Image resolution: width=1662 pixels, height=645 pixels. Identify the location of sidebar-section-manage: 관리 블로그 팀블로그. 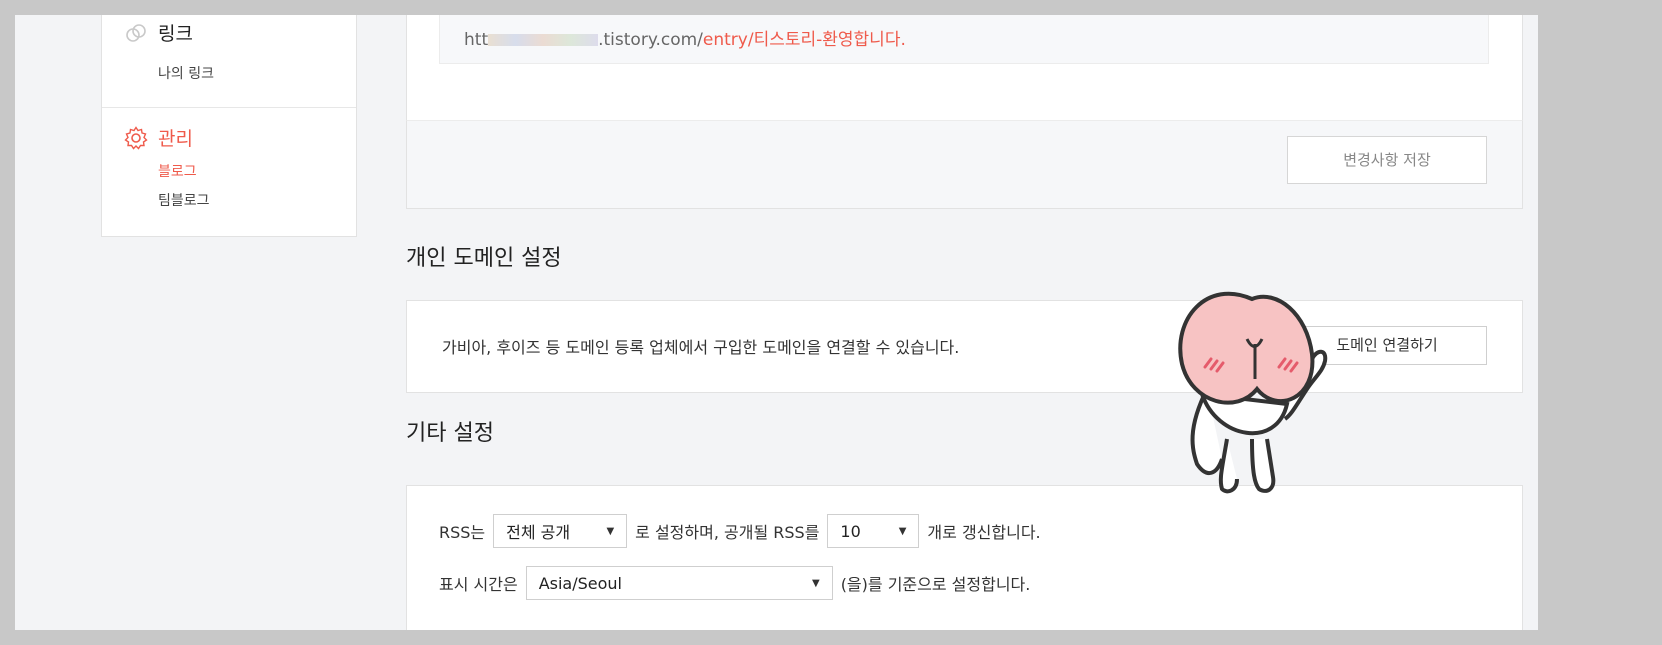
(229, 168).